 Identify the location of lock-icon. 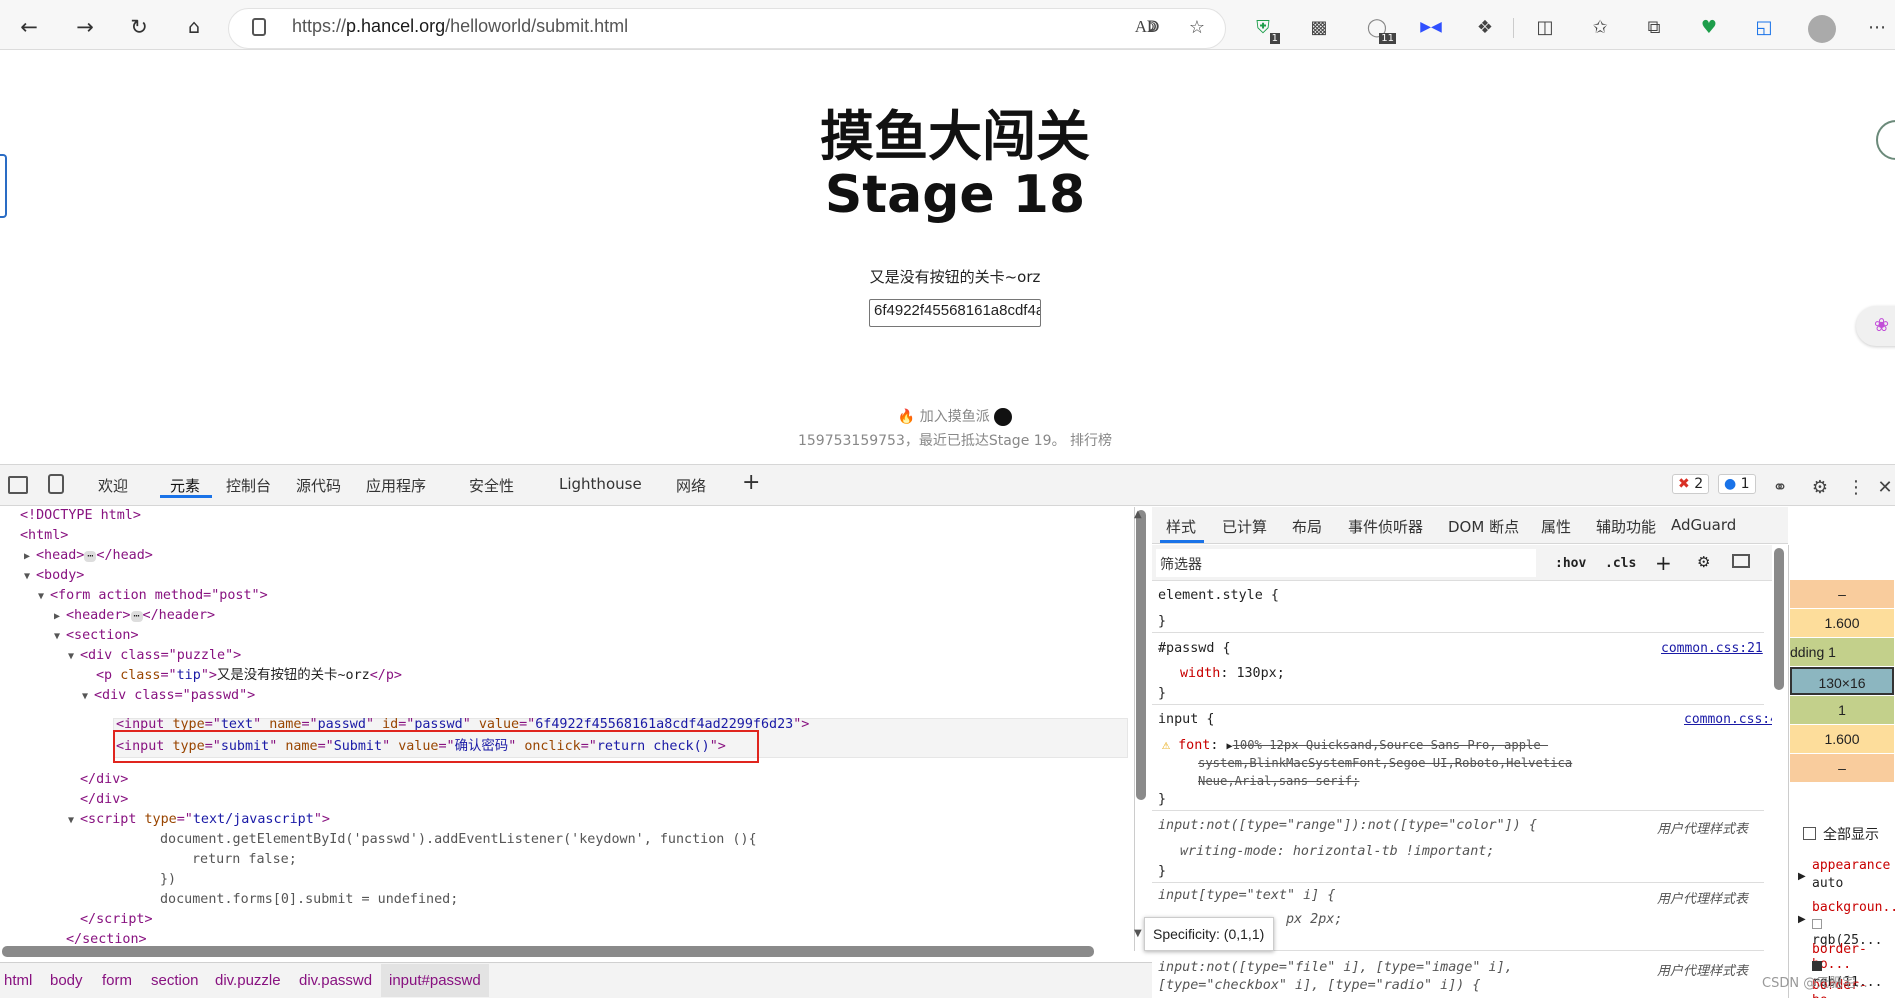
(259, 27).